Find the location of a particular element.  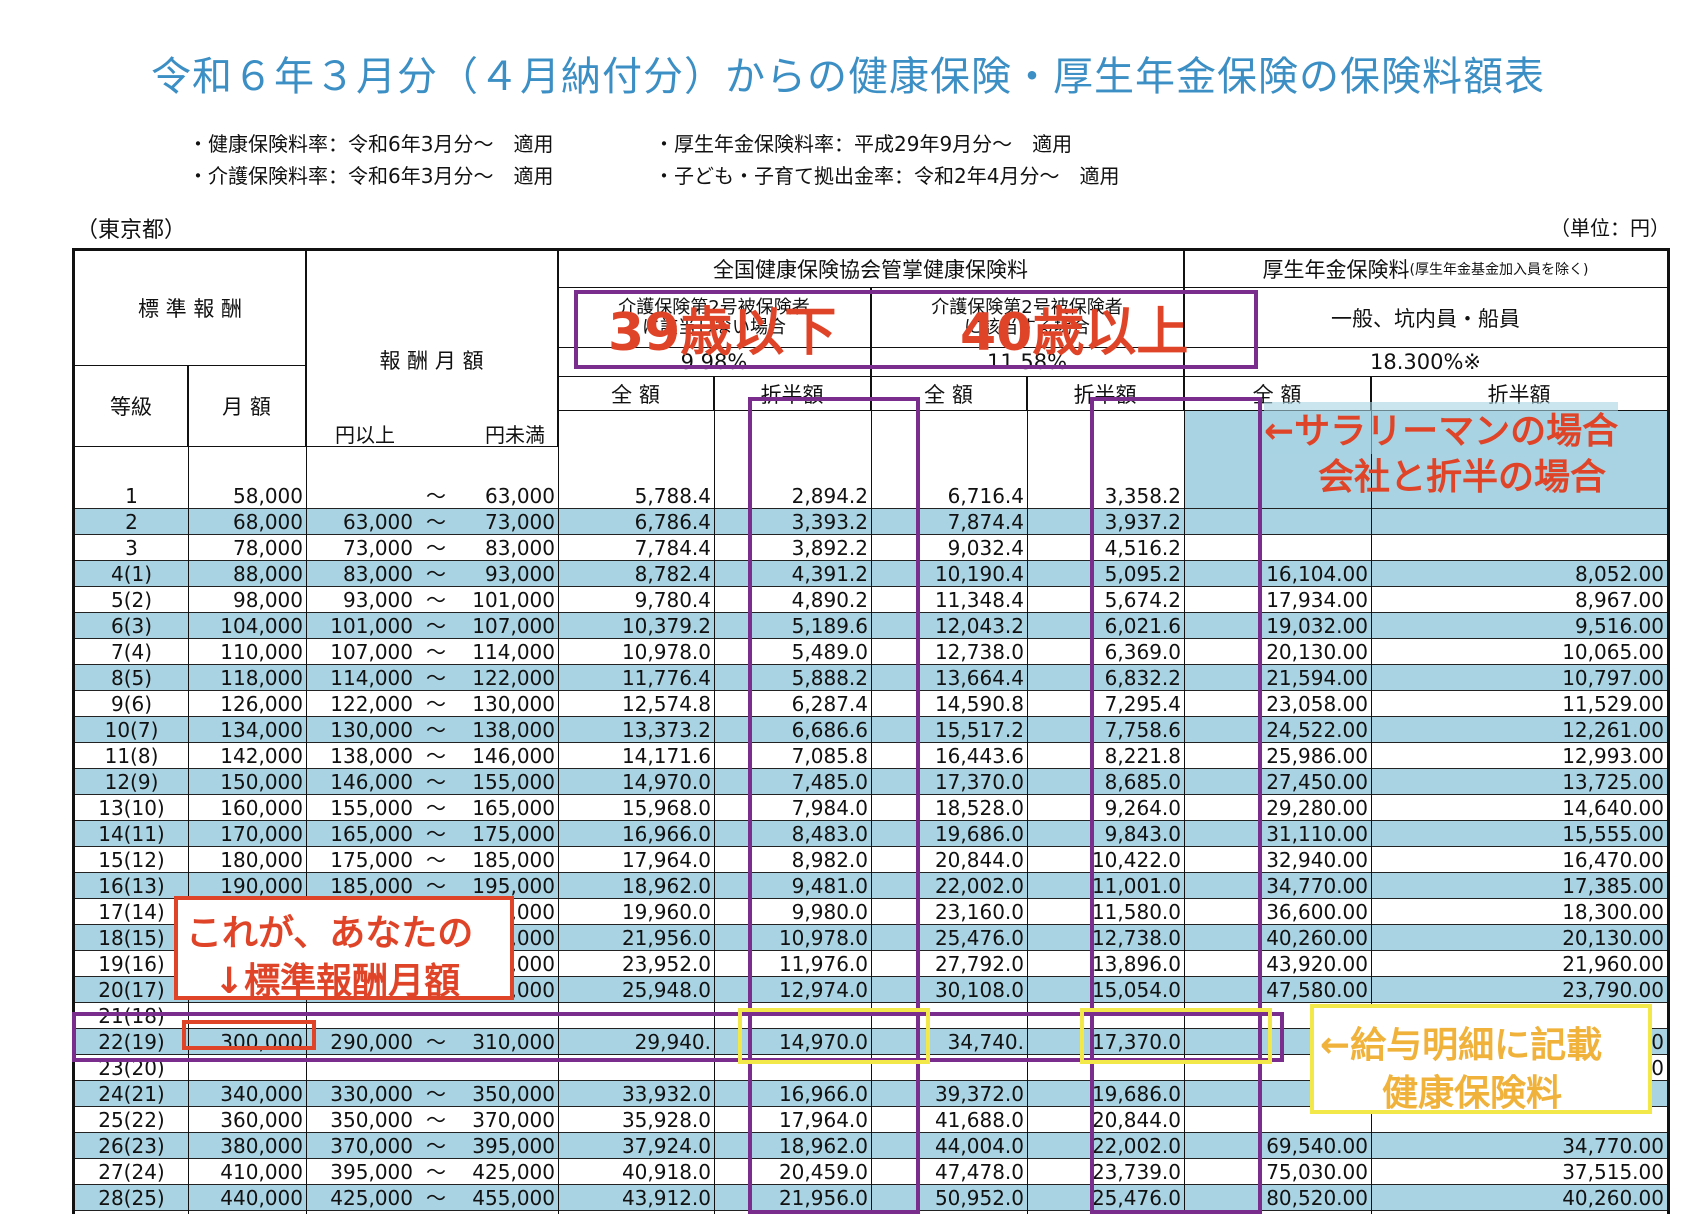

table-cell: 114,000 is located at coordinates (361, 678).